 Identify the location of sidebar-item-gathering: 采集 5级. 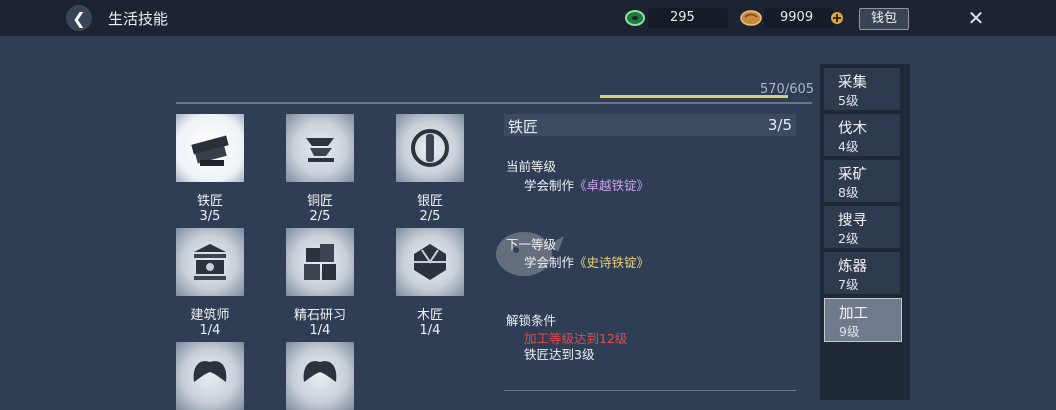
(862, 89).